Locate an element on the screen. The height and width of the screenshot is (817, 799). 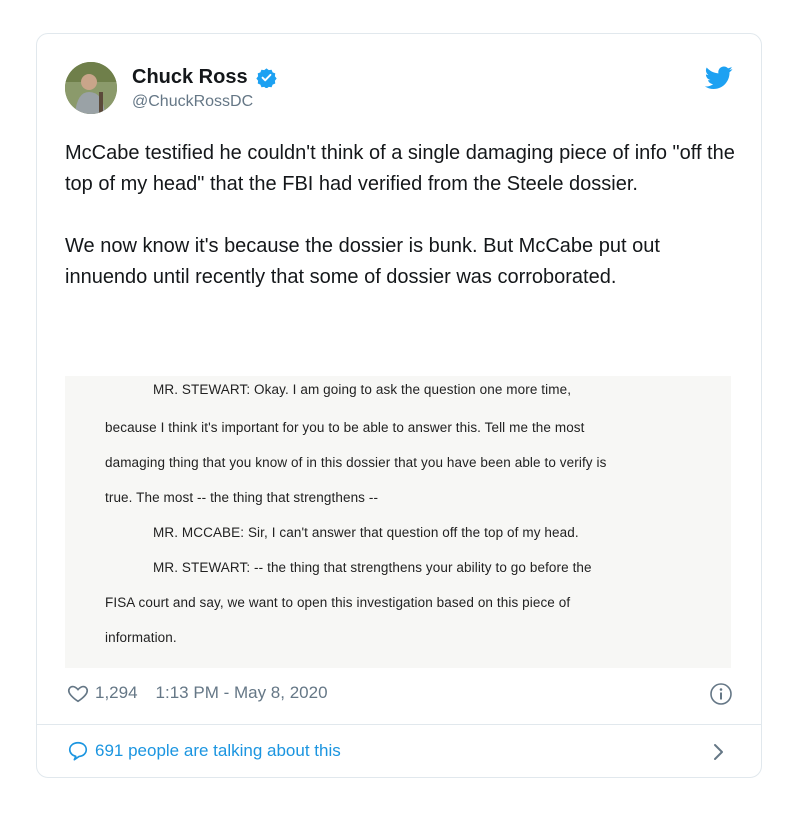
tweet-meta: 1,294 1:13 PM - May 8, 2020 is located at coordinates (197, 693).